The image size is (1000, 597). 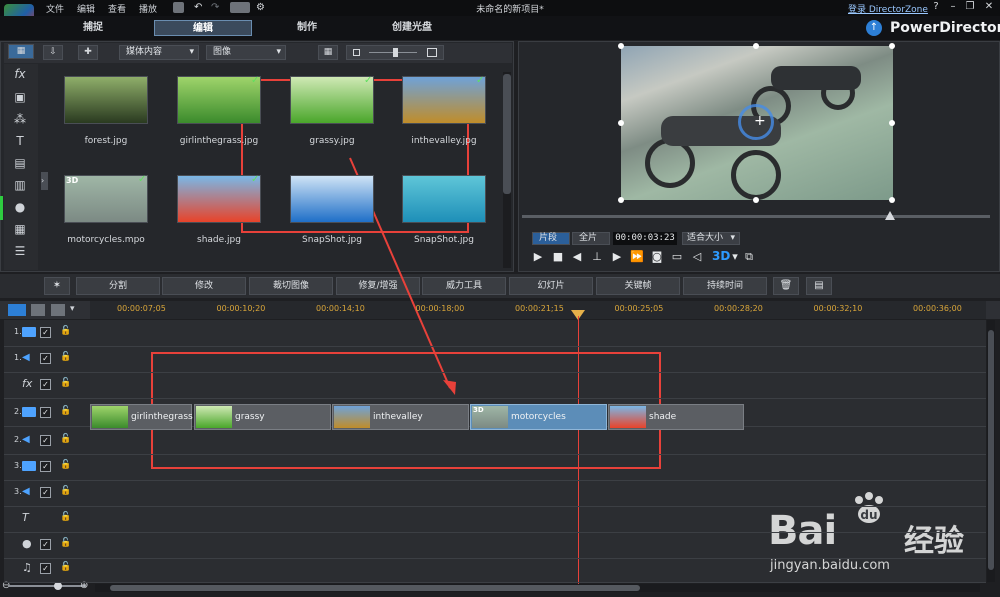 I want to click on ruler-tick-label: 00:00:21;15, so click(x=539, y=308).